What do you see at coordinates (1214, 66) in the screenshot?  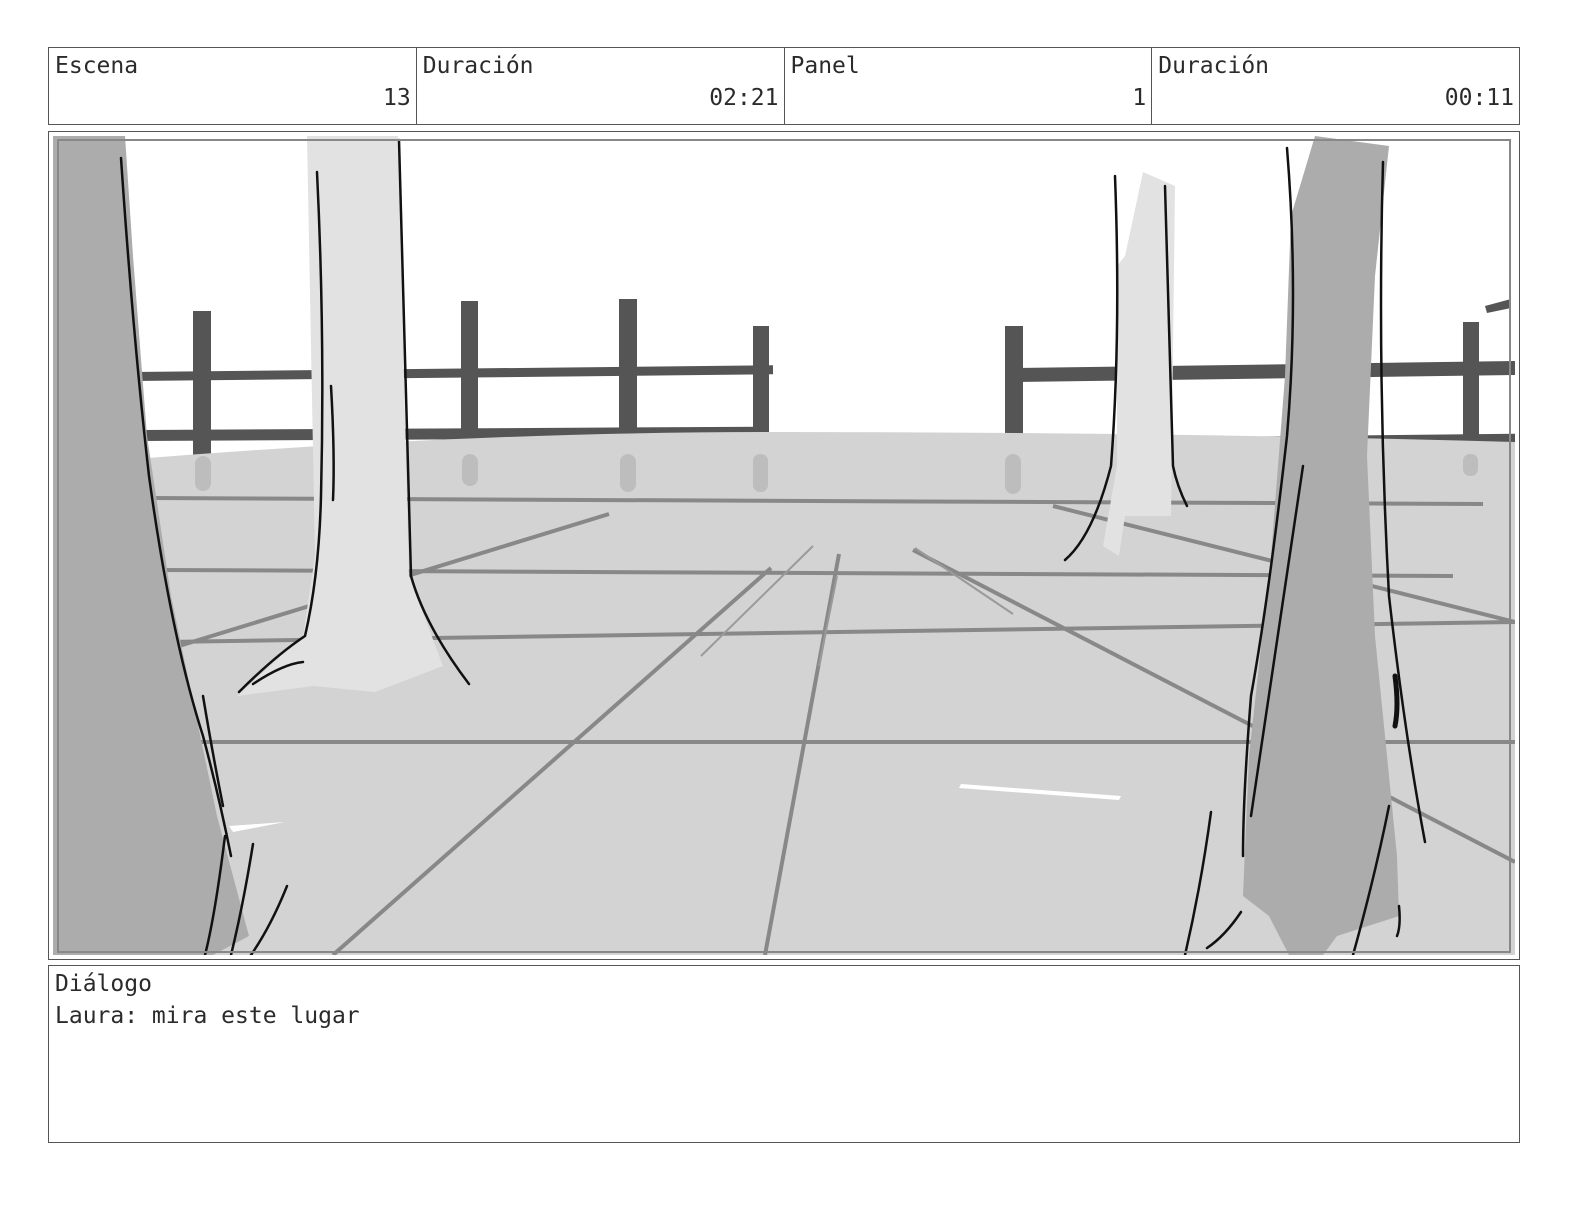 I see `panel-duration-label: Duración` at bounding box center [1214, 66].